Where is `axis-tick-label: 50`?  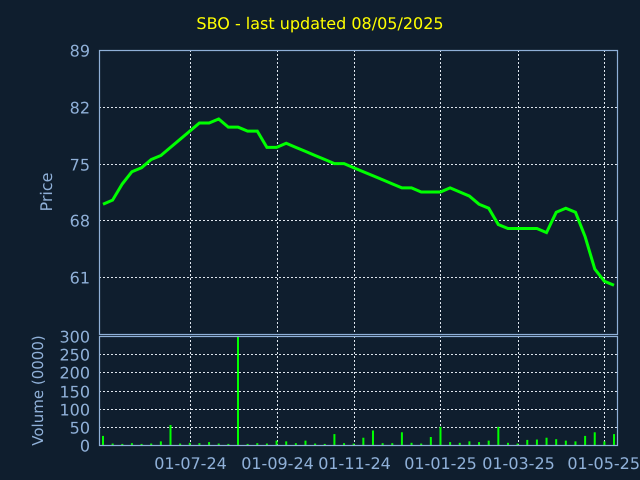
axis-tick-label: 50 is located at coordinates (80, 428).